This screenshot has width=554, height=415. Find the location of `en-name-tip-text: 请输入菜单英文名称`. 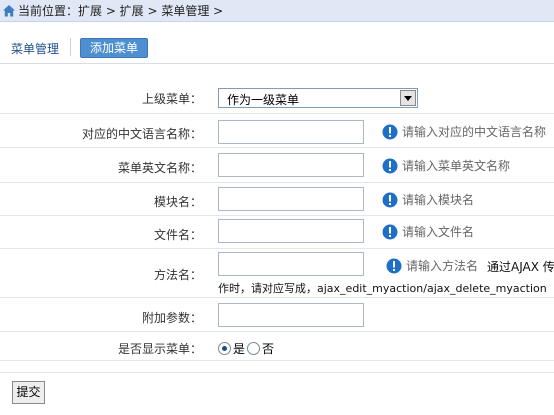

en-name-tip-text: 请输入菜单英文名称 is located at coordinates (456, 166).